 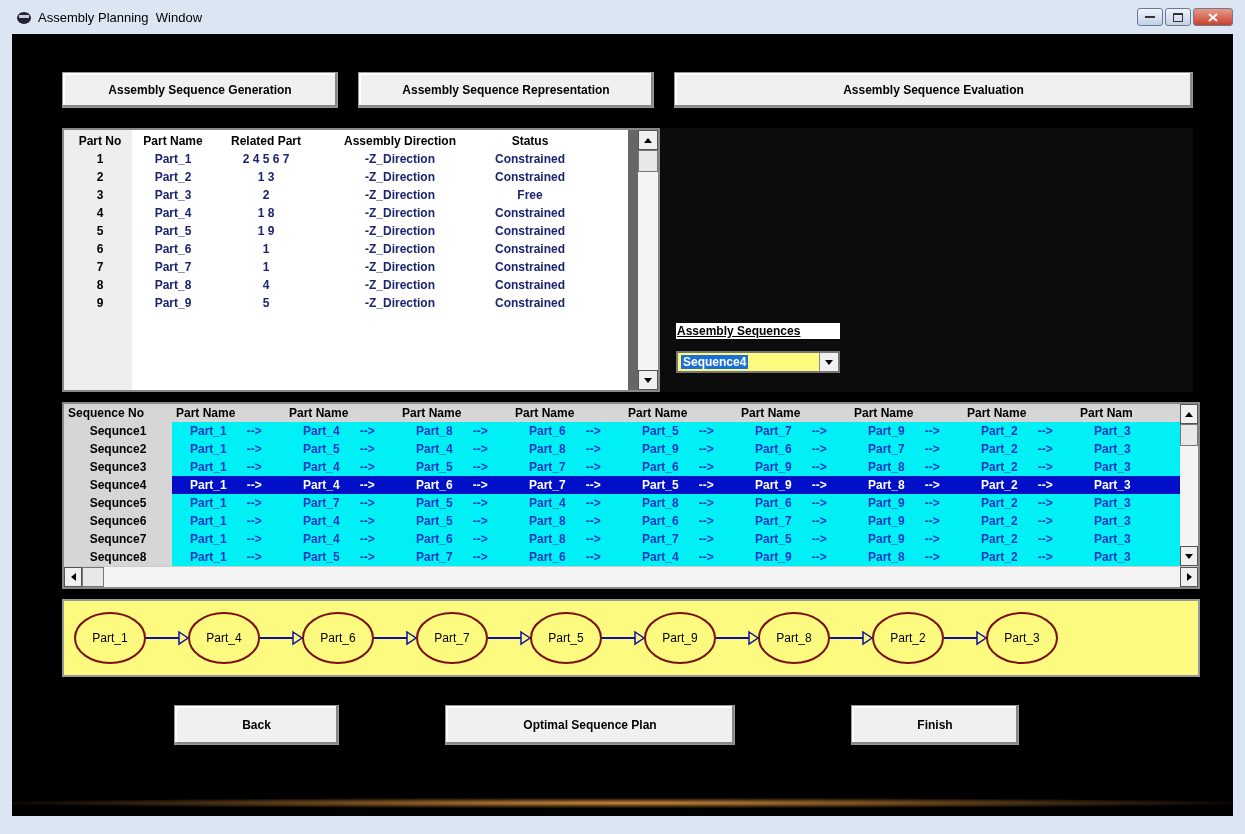 What do you see at coordinates (452, 638) in the screenshot?
I see `part-node: Part_7` at bounding box center [452, 638].